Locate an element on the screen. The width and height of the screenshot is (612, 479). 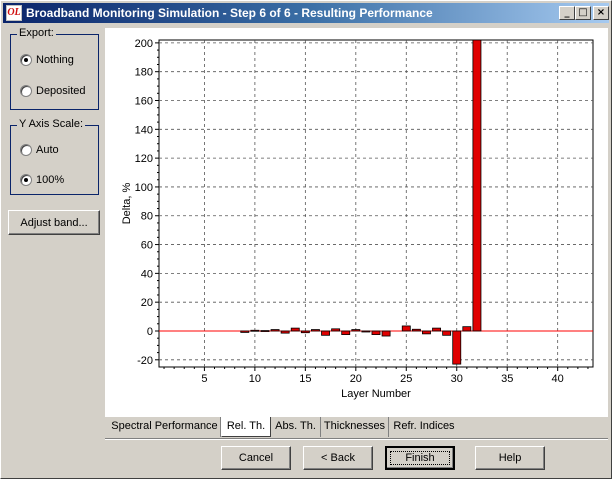
y-axis-label: Delta, % is located at coordinates (127, 203).